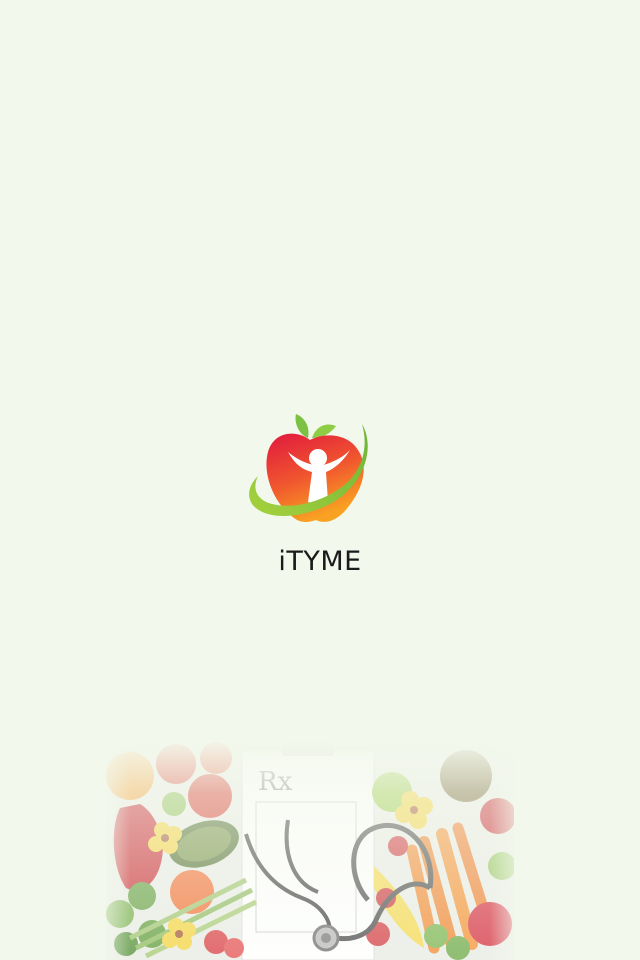 The height and width of the screenshot is (960, 640). I want to click on app-logo-icon, so click(308, 468).